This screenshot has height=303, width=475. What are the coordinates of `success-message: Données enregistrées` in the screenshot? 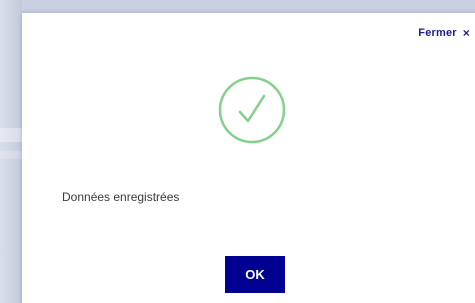 It's located at (121, 197).